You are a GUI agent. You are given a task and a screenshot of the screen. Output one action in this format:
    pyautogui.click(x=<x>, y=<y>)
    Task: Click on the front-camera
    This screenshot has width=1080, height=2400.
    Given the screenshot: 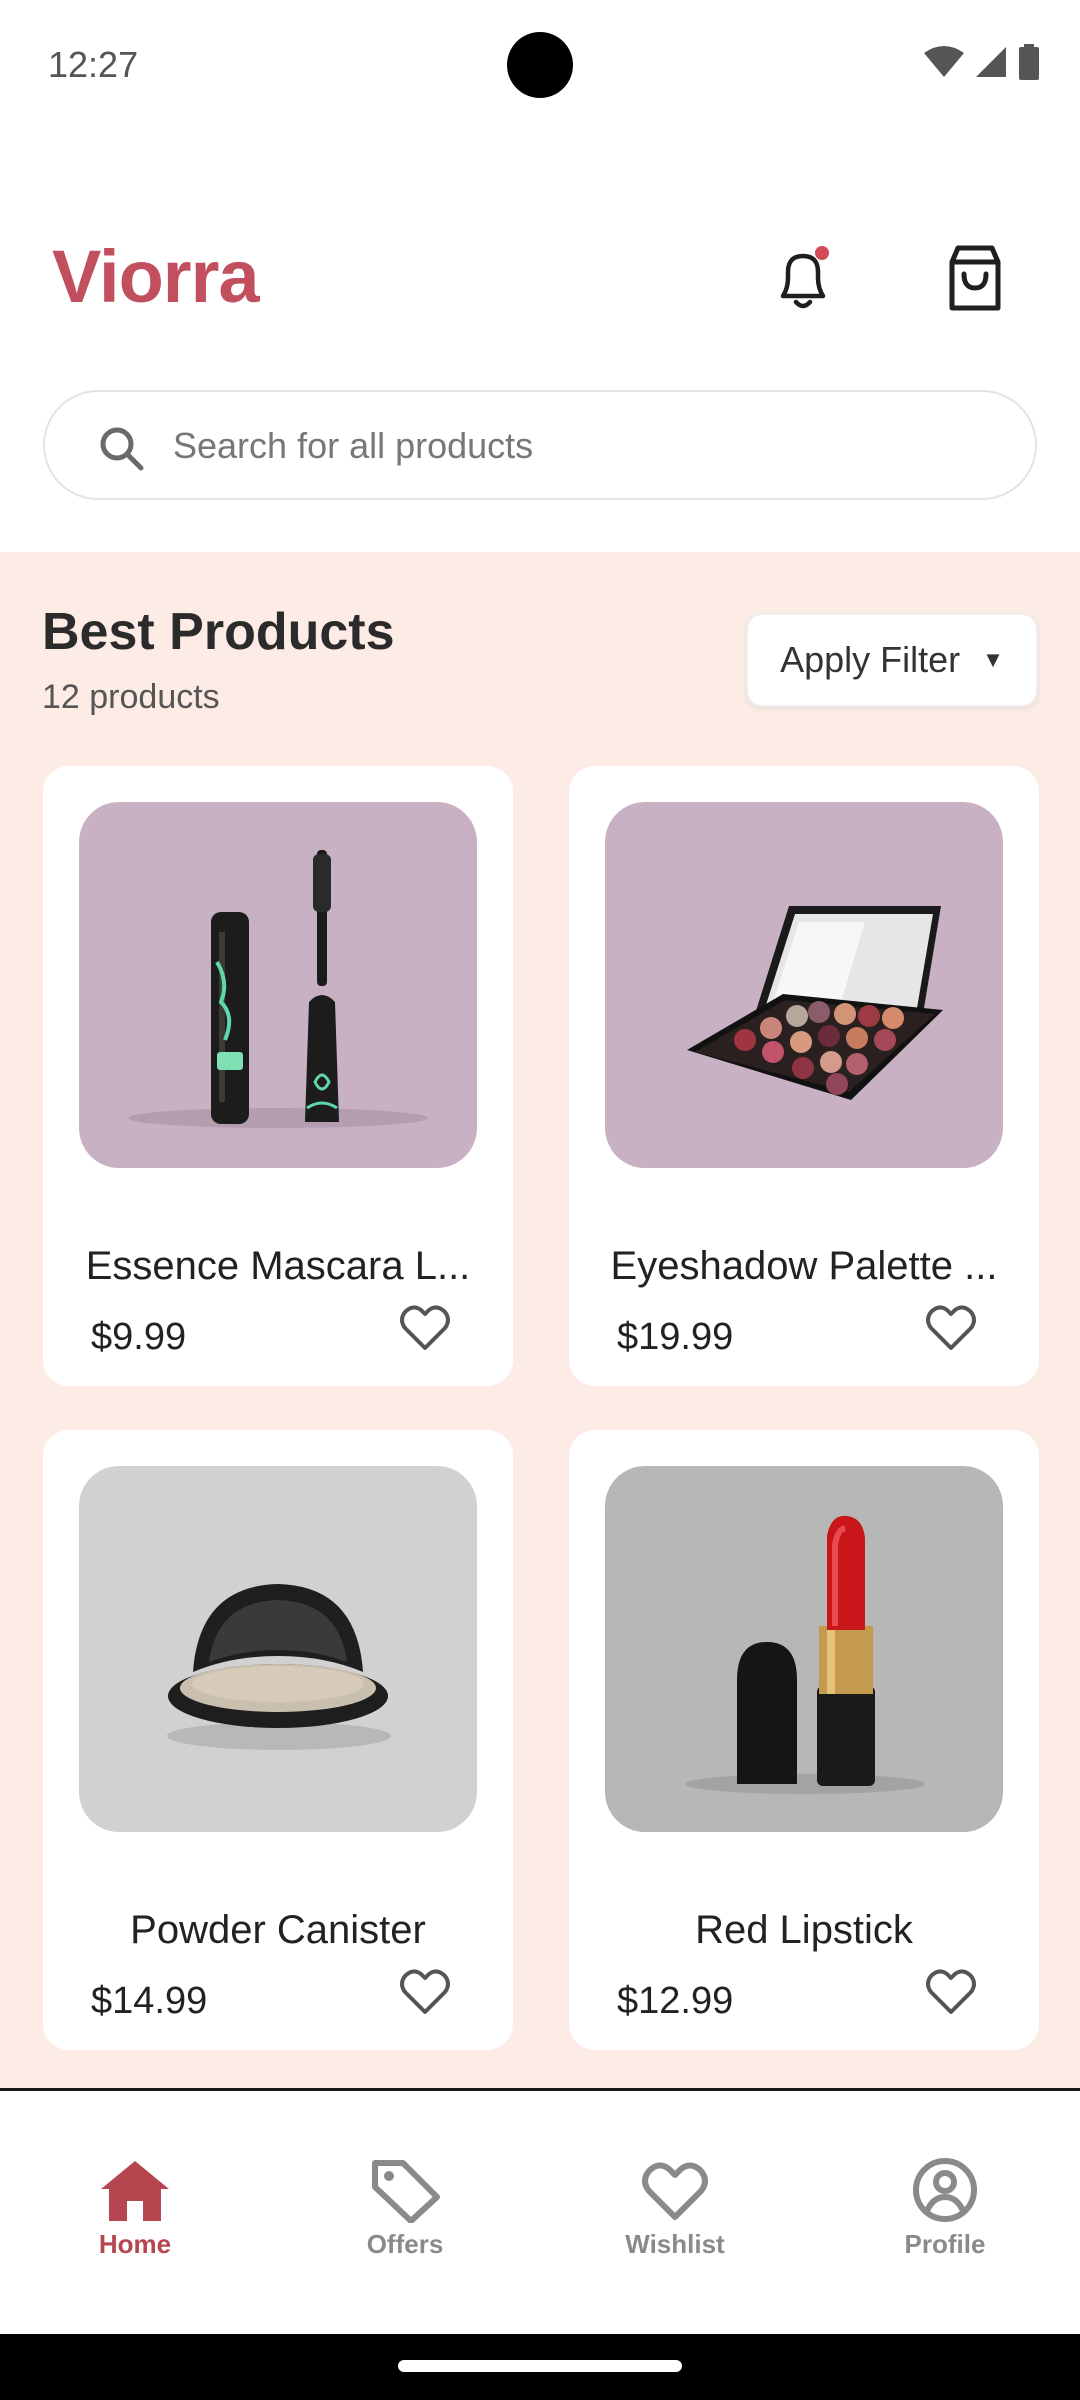 What is the action you would take?
    pyautogui.click(x=540, y=65)
    